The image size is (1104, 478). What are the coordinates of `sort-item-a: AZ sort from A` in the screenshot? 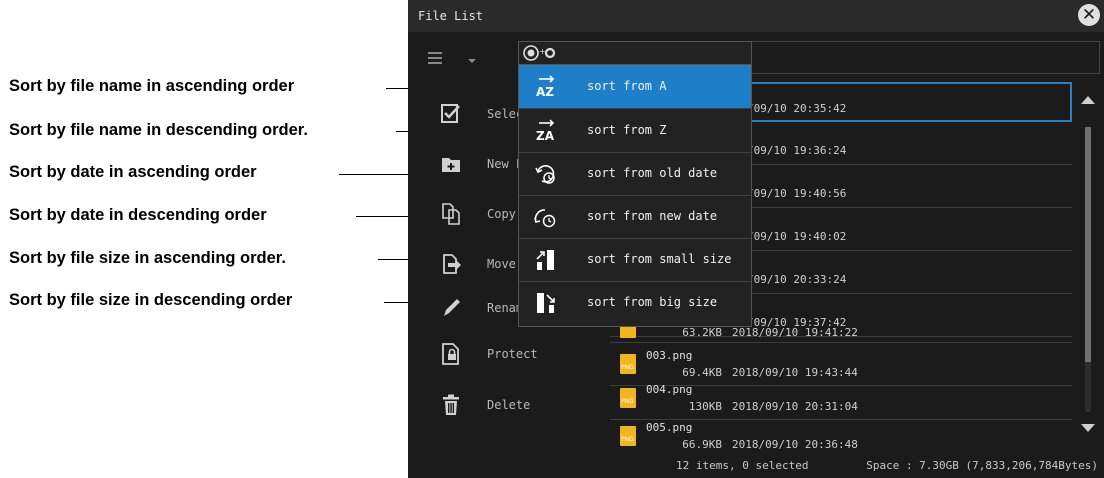 It's located at (635, 87).